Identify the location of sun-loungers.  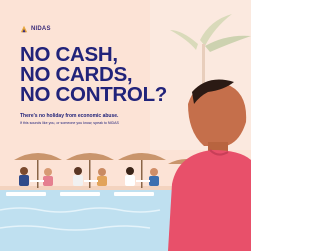
(80, 194).